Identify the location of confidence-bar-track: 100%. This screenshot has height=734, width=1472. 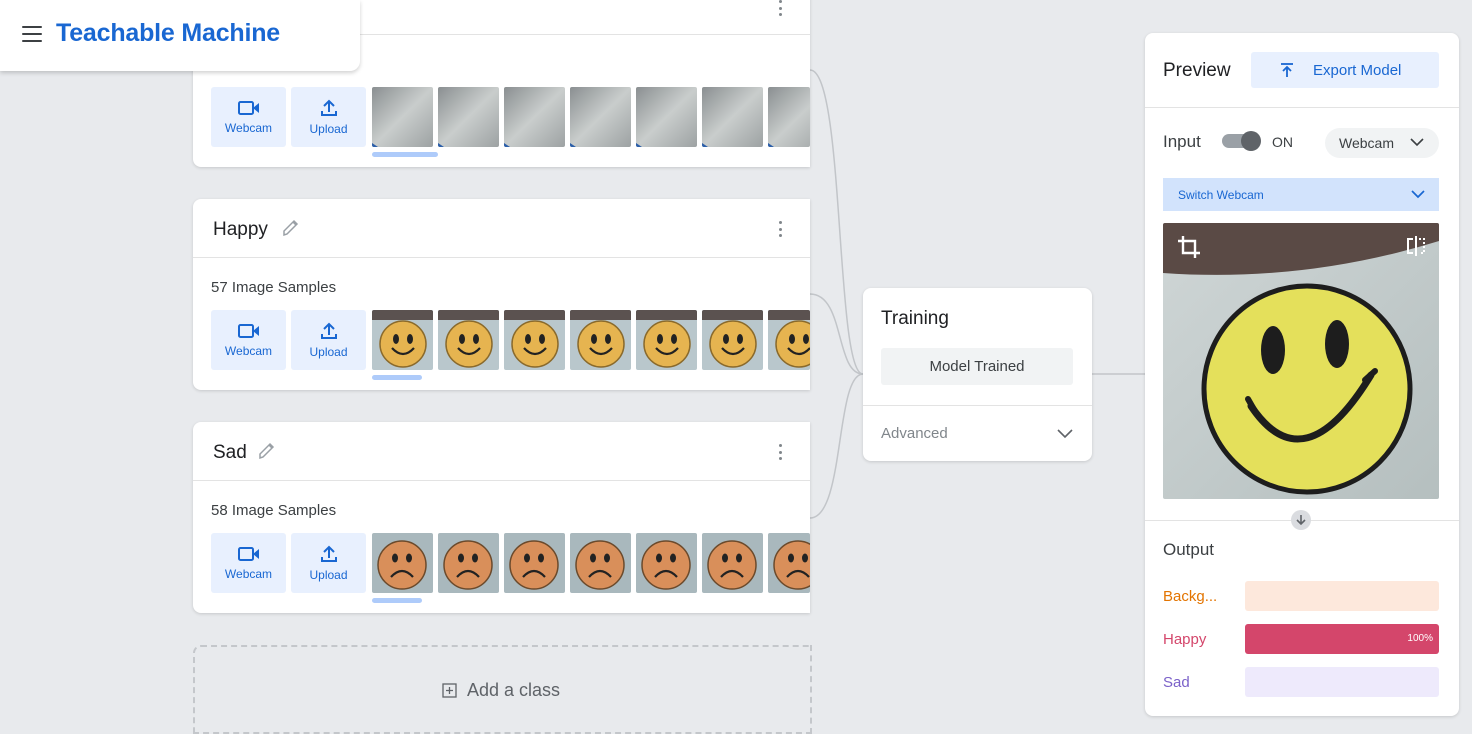
(1342, 639).